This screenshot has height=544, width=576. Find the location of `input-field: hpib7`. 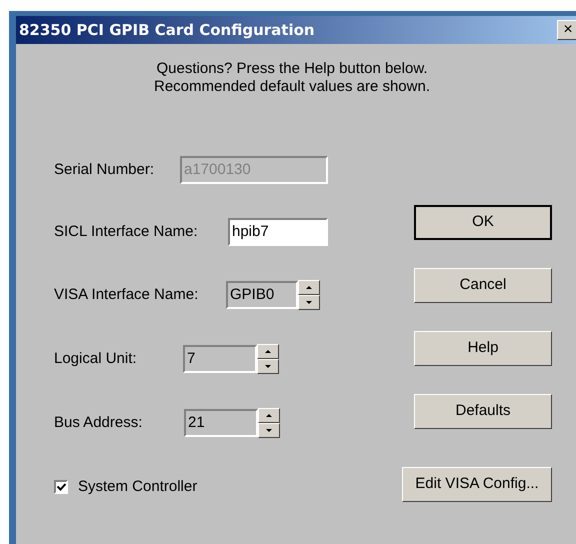

input-field: hpib7 is located at coordinates (278, 232).